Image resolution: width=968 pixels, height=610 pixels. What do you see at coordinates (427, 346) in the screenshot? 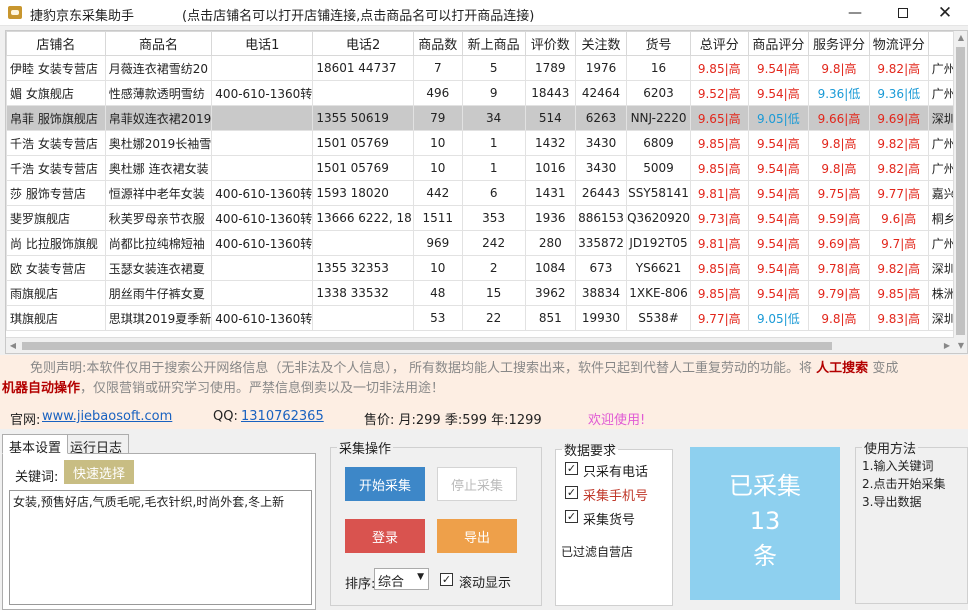
I see `horizontal-scroll-thumb` at bounding box center [427, 346].